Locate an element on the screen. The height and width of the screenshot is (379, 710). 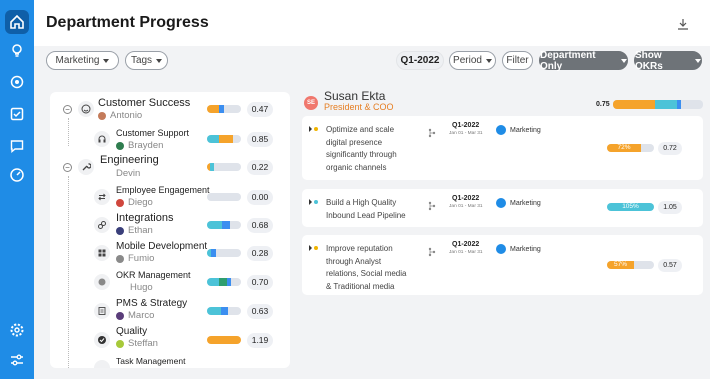
progress-value: 1.19 is located at coordinates (260, 340).